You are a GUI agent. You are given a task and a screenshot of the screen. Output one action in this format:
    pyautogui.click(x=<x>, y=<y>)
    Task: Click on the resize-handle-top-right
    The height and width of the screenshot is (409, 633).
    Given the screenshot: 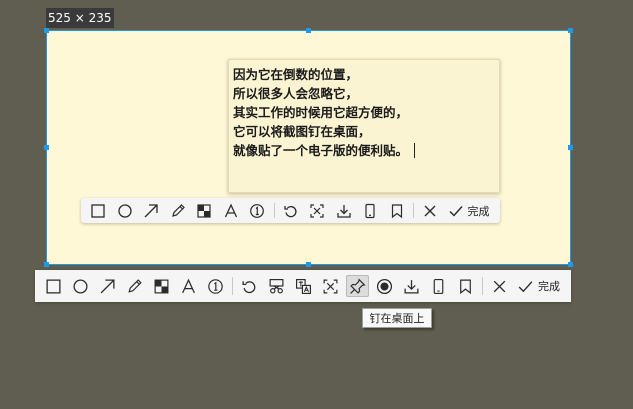 What is the action you would take?
    pyautogui.click(x=570, y=30)
    